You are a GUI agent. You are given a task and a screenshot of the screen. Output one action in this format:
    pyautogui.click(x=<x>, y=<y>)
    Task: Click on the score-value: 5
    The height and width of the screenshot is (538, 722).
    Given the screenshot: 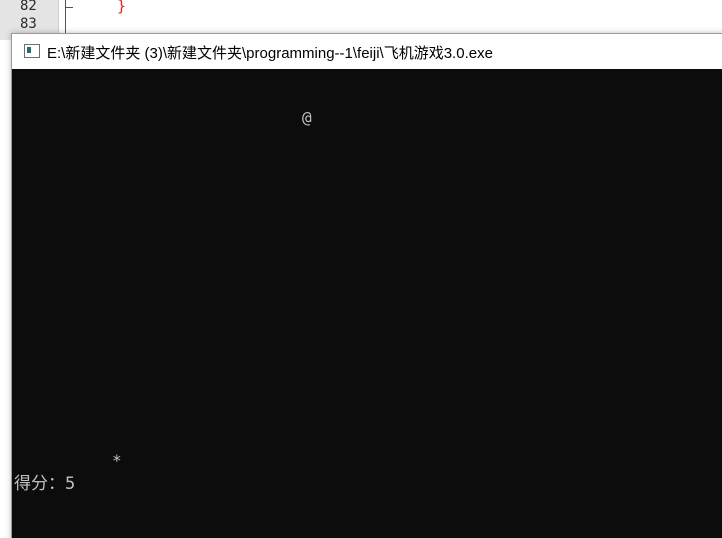 What is the action you would take?
    pyautogui.click(x=70, y=484)
    